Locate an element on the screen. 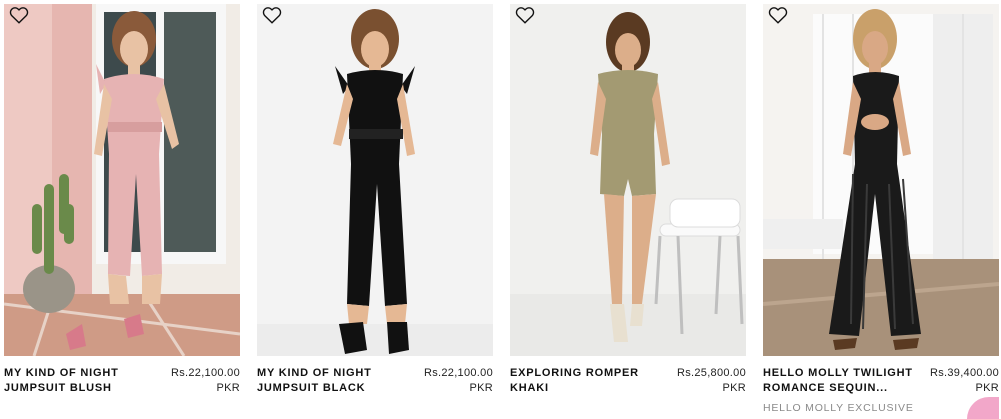 This screenshot has height=419, width=1001. product-title-line1: HELLO MOLLY TWILIGHT is located at coordinates (838, 373).